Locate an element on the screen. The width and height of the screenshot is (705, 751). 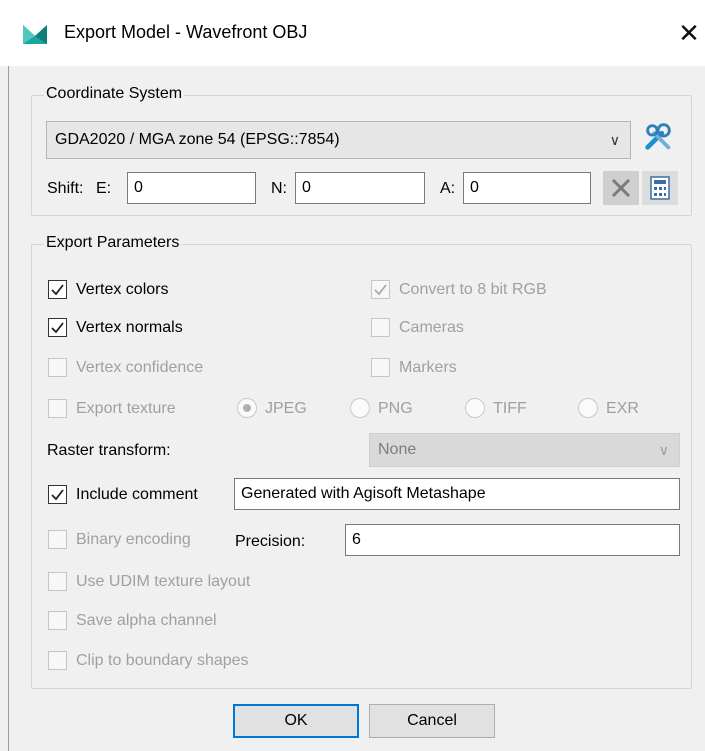
export-texture-label: Export texture is located at coordinates (126, 408).